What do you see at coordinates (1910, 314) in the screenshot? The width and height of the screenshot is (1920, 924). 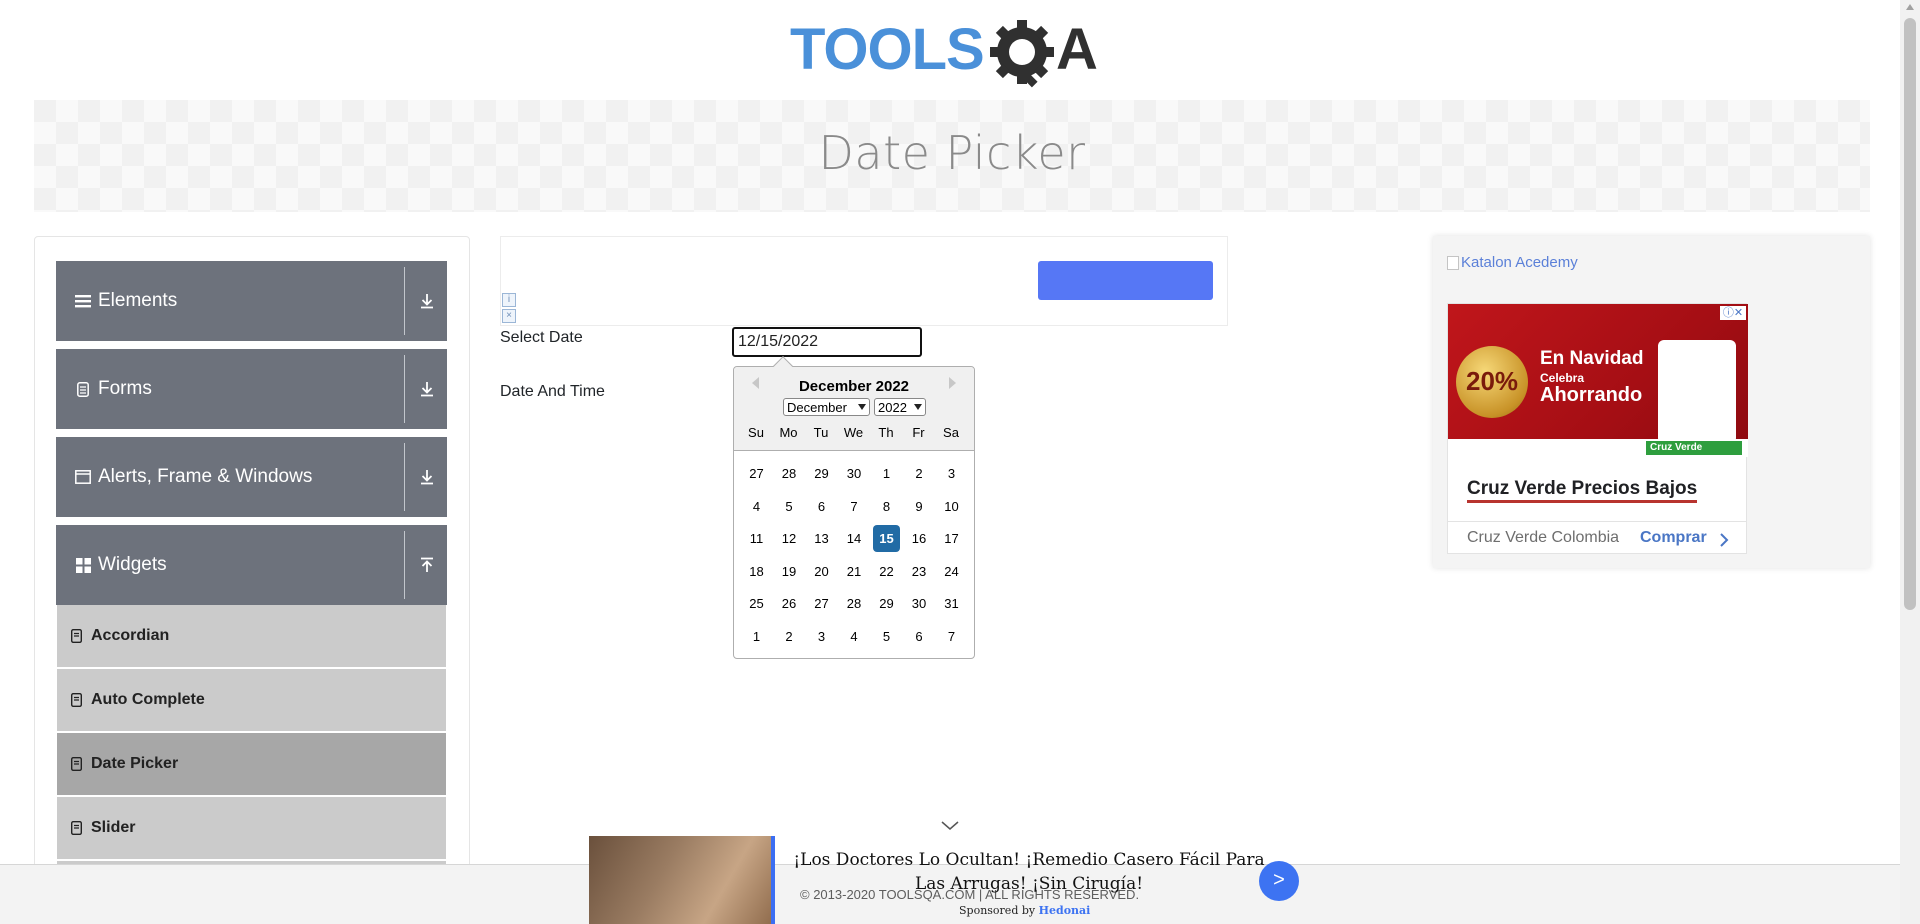 I see `scrollbar-thumb` at bounding box center [1910, 314].